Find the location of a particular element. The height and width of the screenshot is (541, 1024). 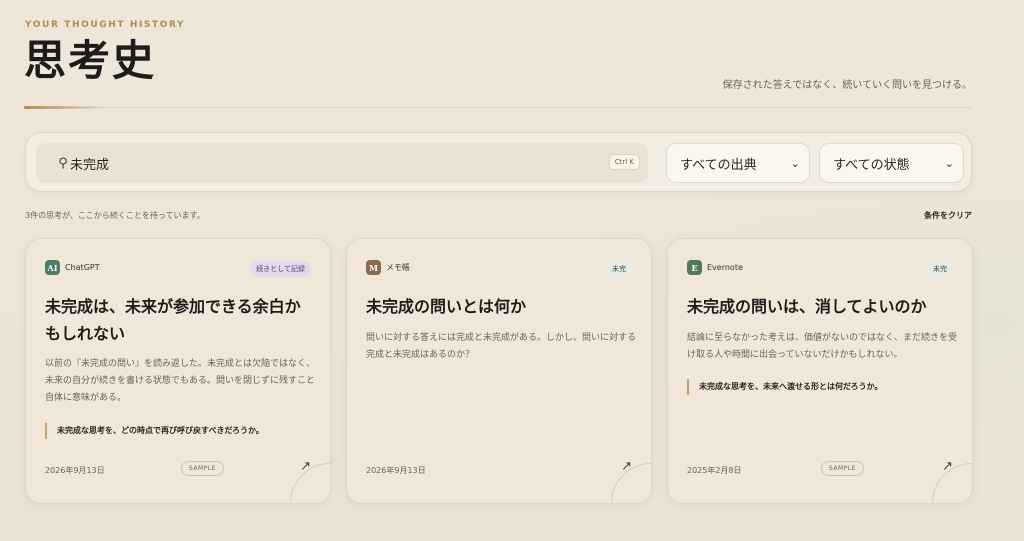

keyboard-shortcut-hint: Ctrl K is located at coordinates (624, 162).